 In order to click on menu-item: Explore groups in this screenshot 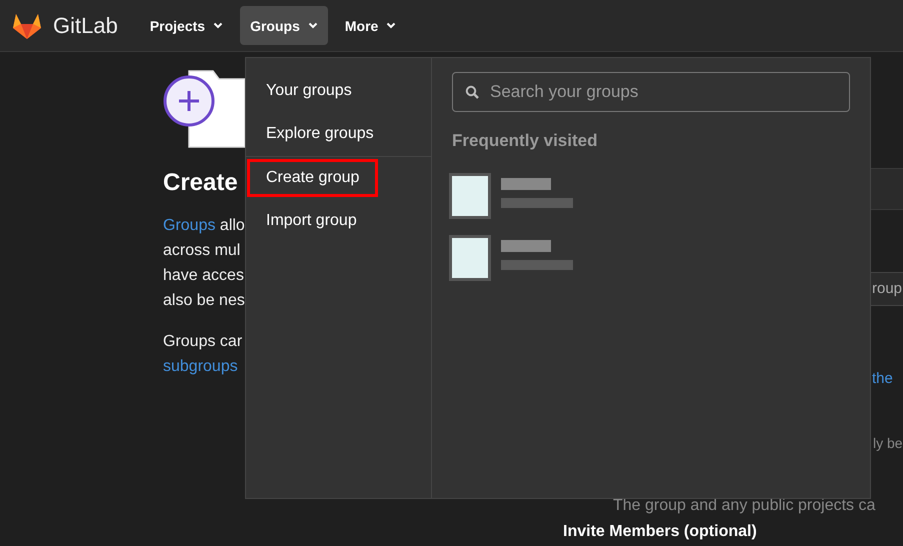, I will do `click(320, 134)`.